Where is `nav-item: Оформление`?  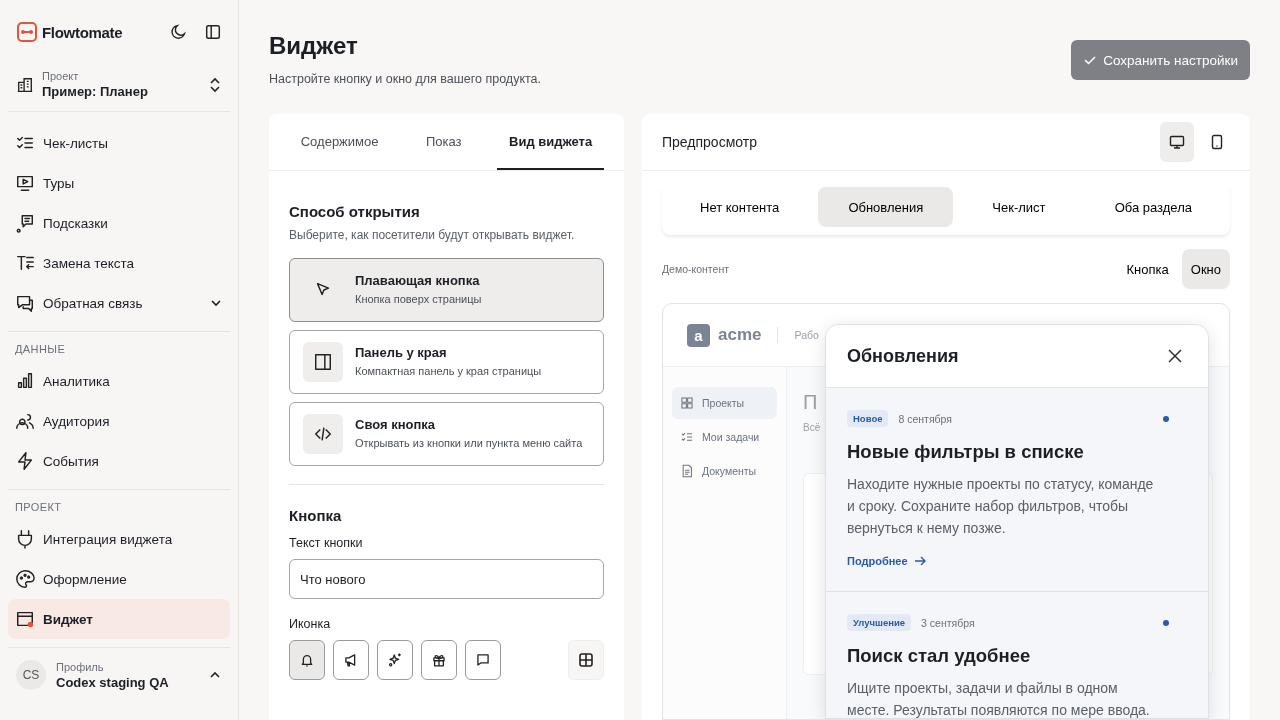 nav-item: Оформление is located at coordinates (119, 579).